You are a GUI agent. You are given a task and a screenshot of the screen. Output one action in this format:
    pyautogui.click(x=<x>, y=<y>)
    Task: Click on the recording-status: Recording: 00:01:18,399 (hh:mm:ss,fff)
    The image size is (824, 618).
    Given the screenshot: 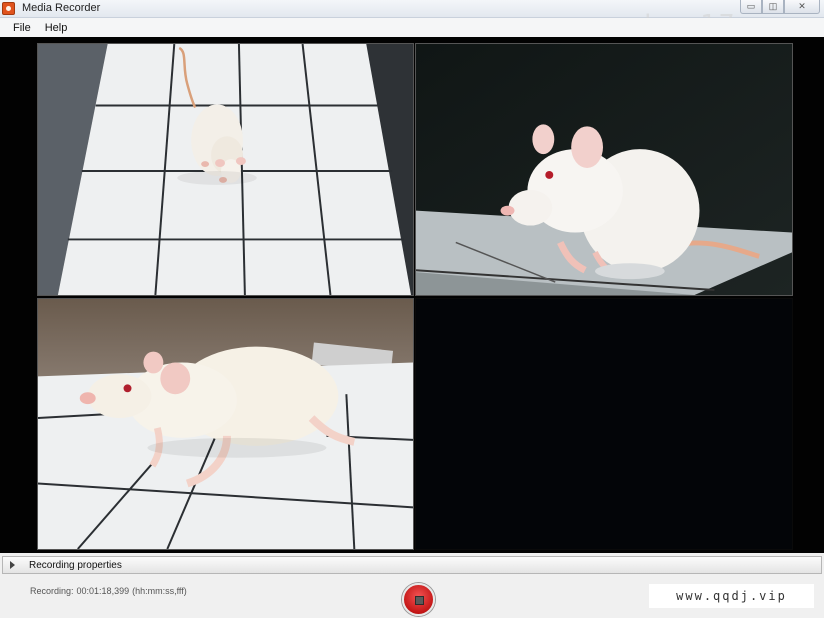 What is the action you would take?
    pyautogui.click(x=110, y=591)
    